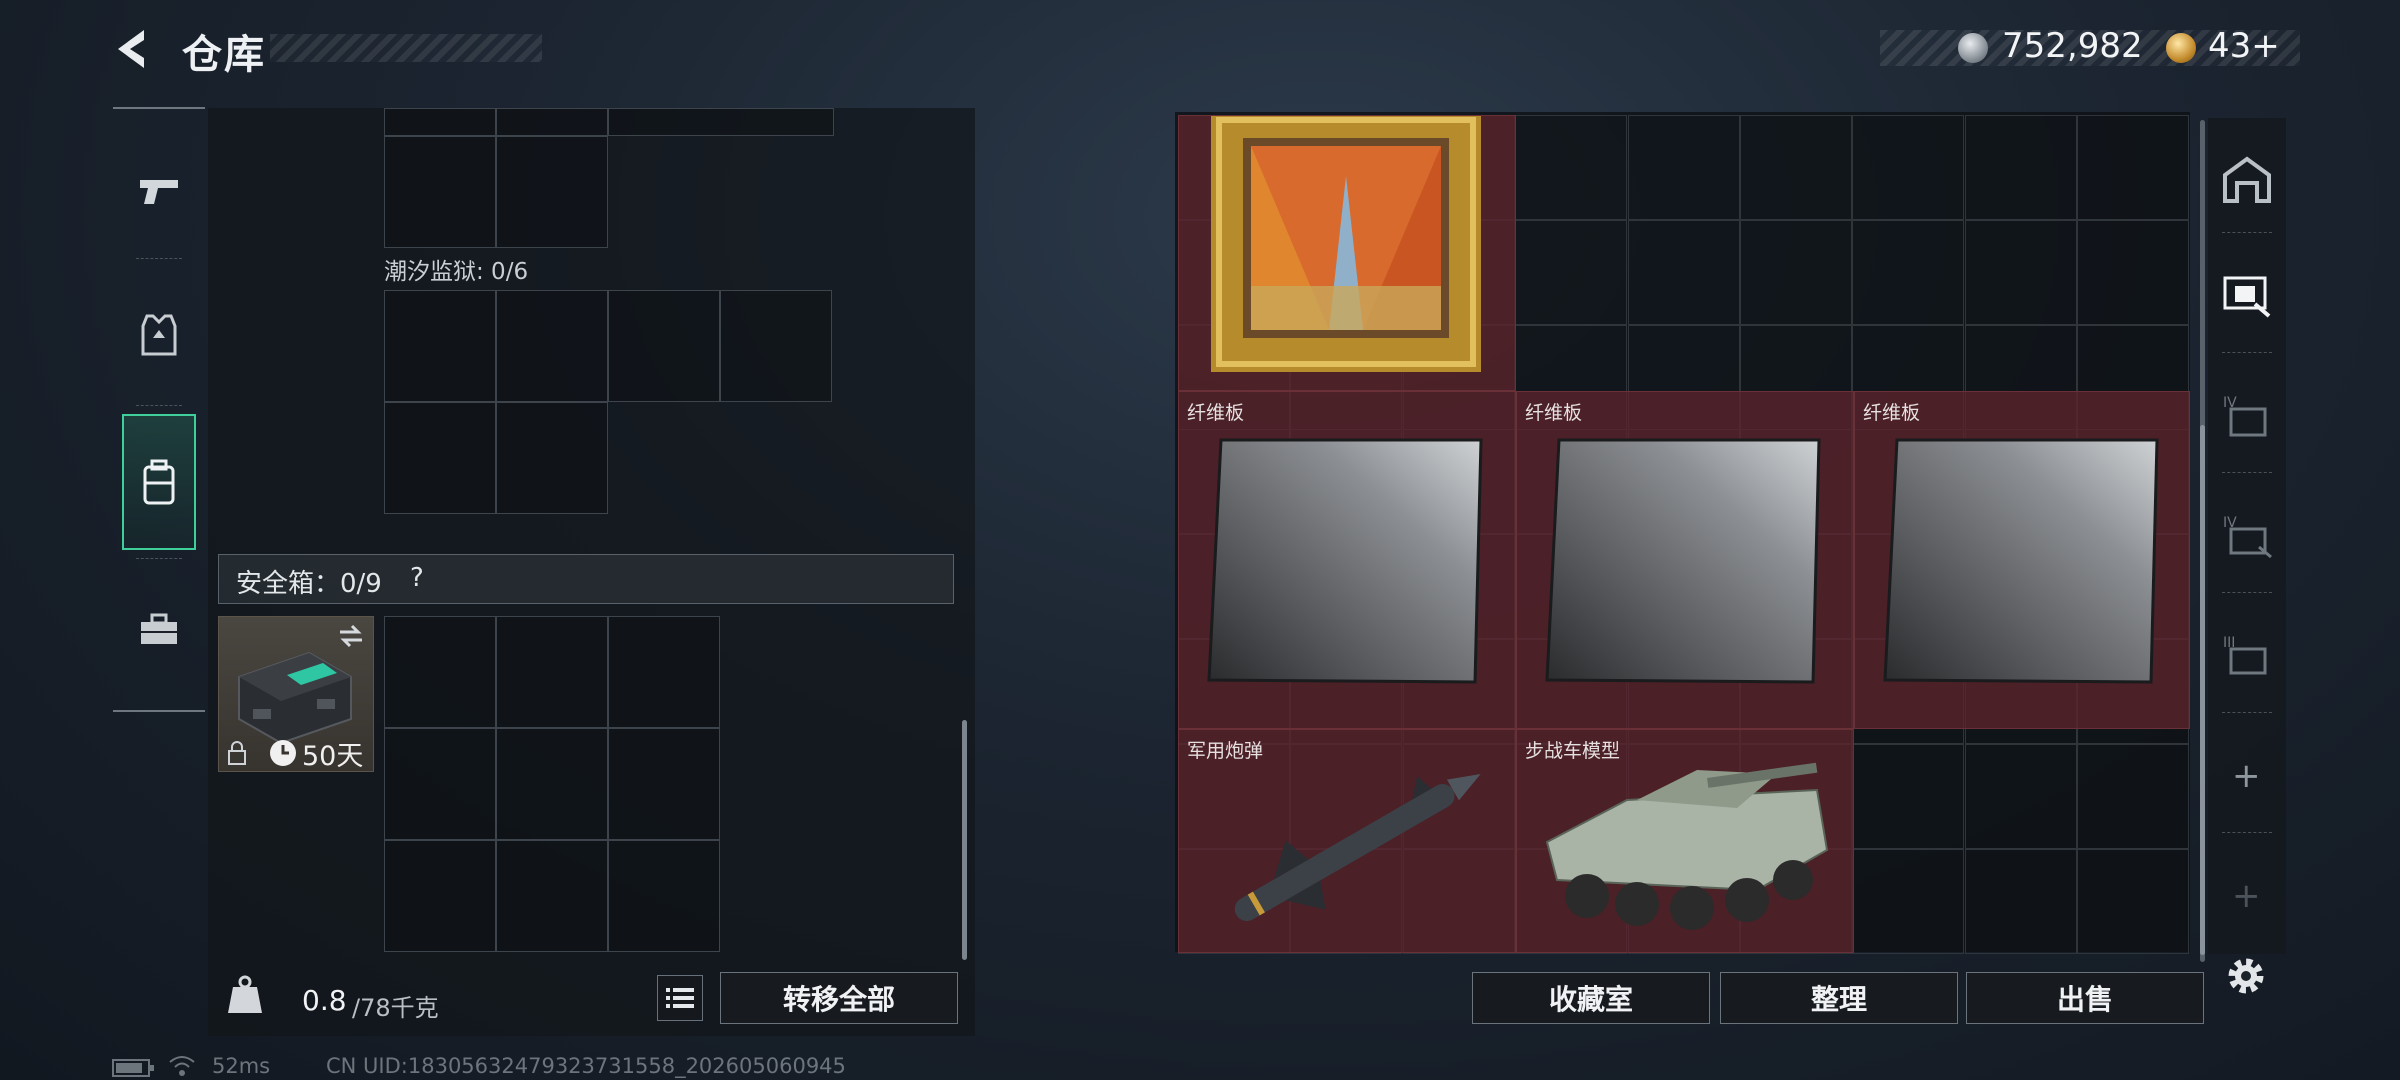  What do you see at coordinates (964, 840) in the screenshot?
I see `loadout-scrollbar` at bounding box center [964, 840].